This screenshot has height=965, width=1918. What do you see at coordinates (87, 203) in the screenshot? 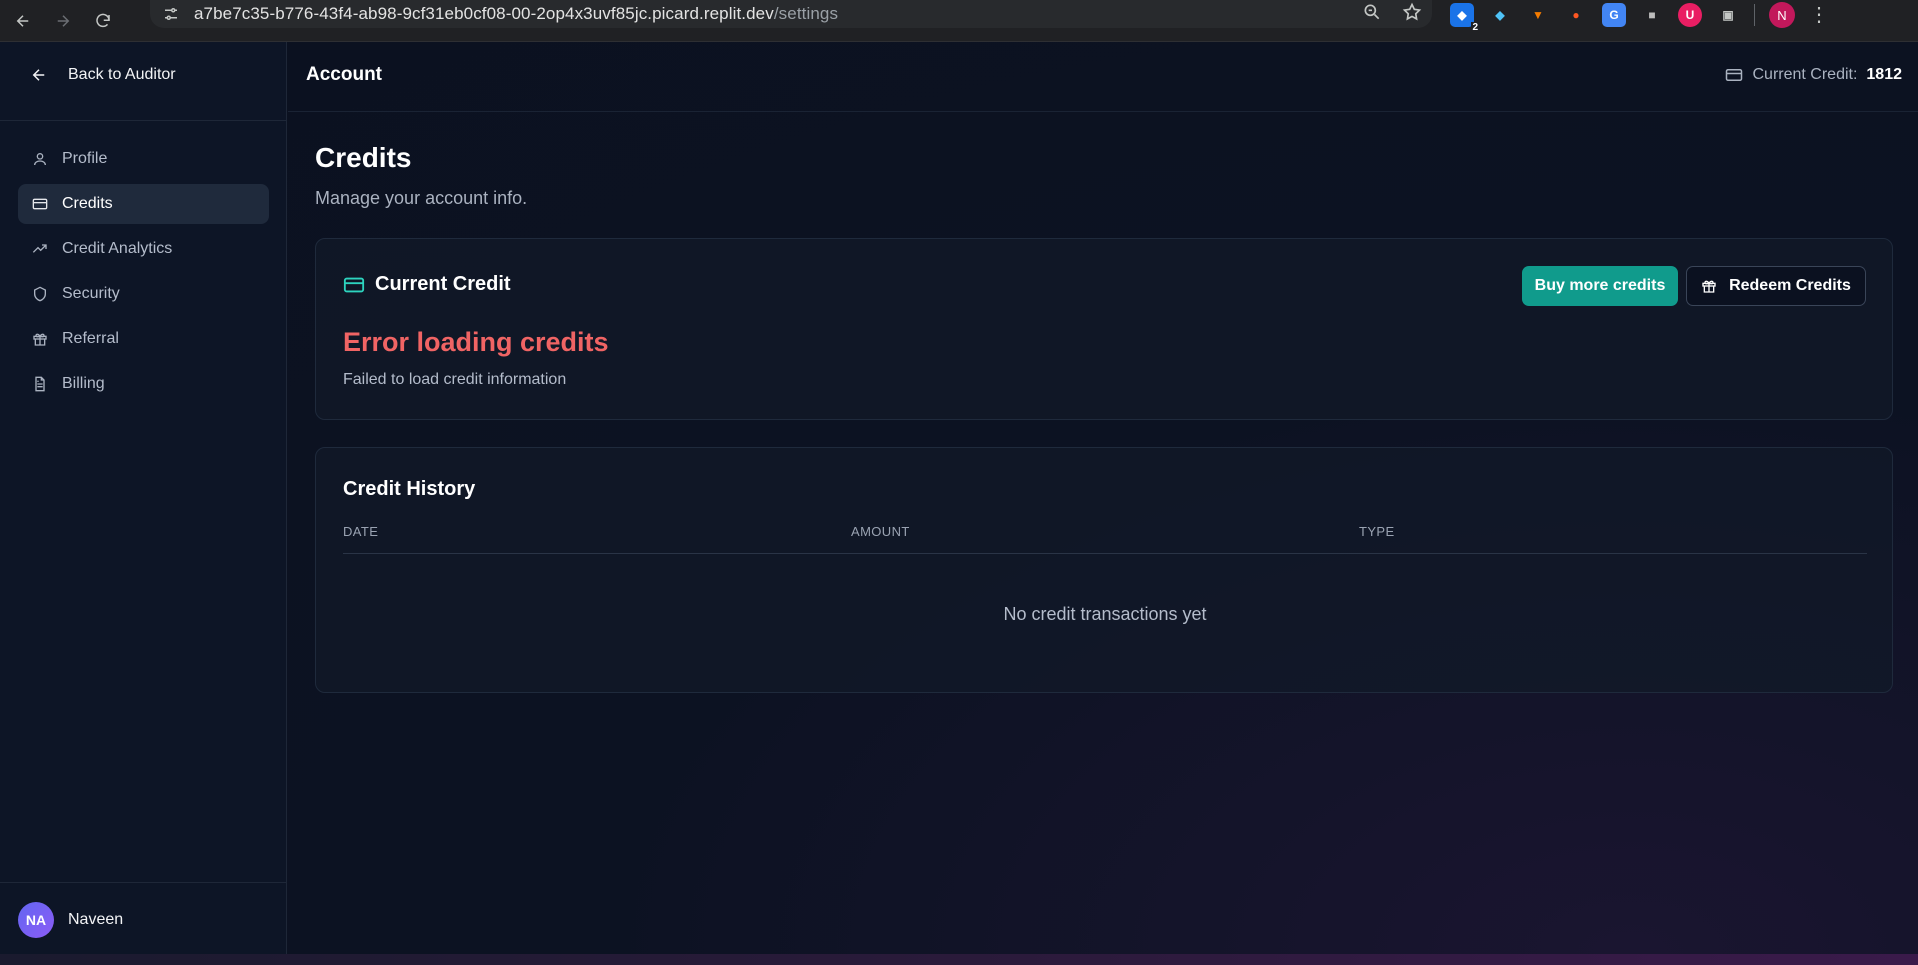
I see `sidebar-item-label: Credits` at bounding box center [87, 203].